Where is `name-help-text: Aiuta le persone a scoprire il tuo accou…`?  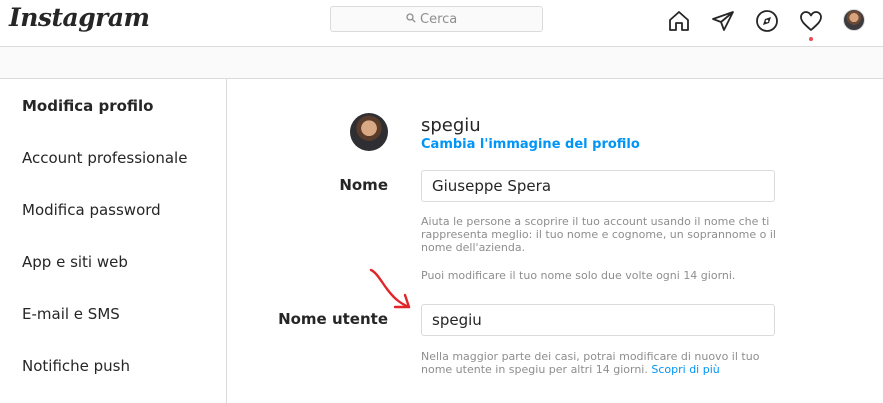 name-help-text: Aiuta le persone a scoprire il tuo accou… is located at coordinates (598, 234).